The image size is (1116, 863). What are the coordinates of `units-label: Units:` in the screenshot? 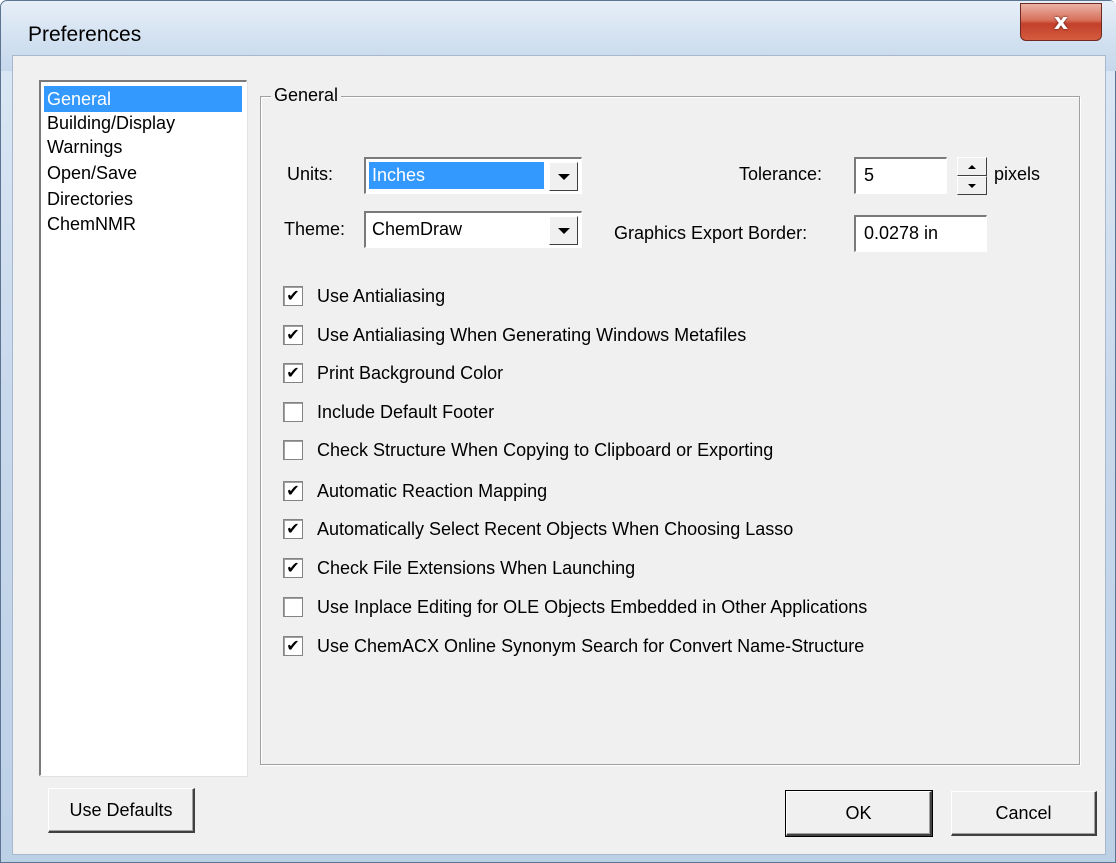 It's located at (310, 174).